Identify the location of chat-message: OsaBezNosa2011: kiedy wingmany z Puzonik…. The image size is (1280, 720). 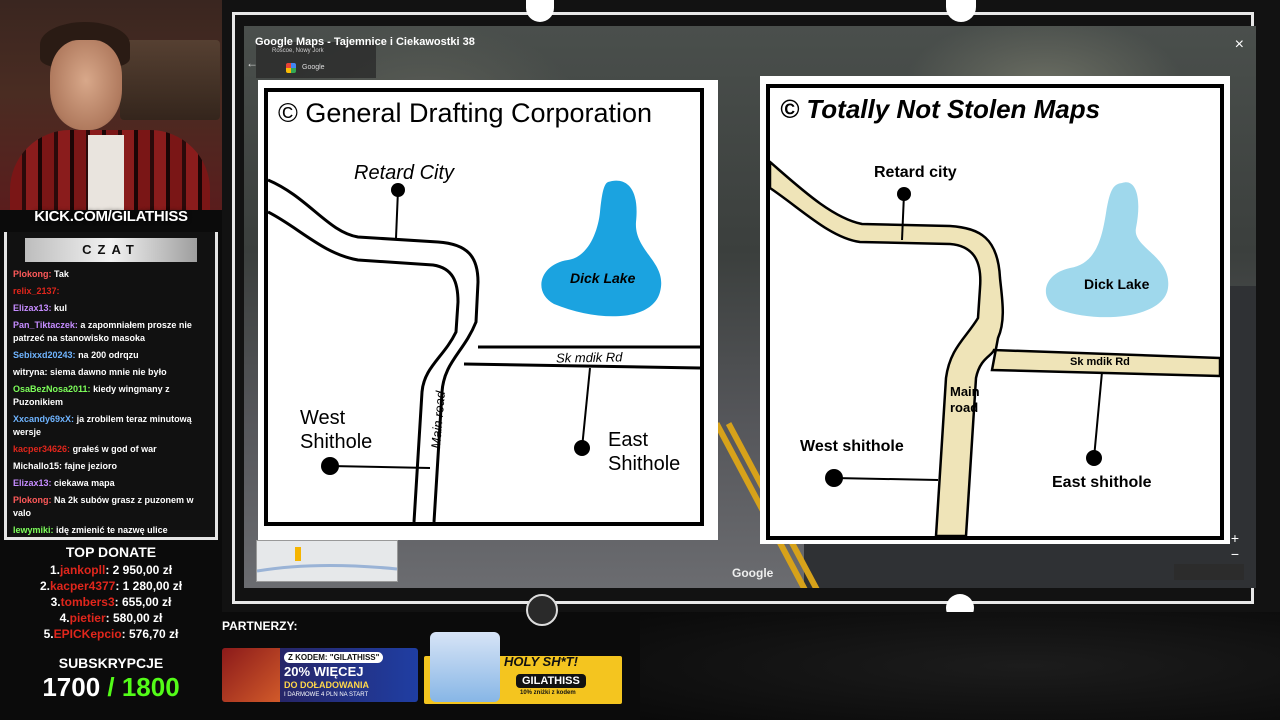
(111, 396).